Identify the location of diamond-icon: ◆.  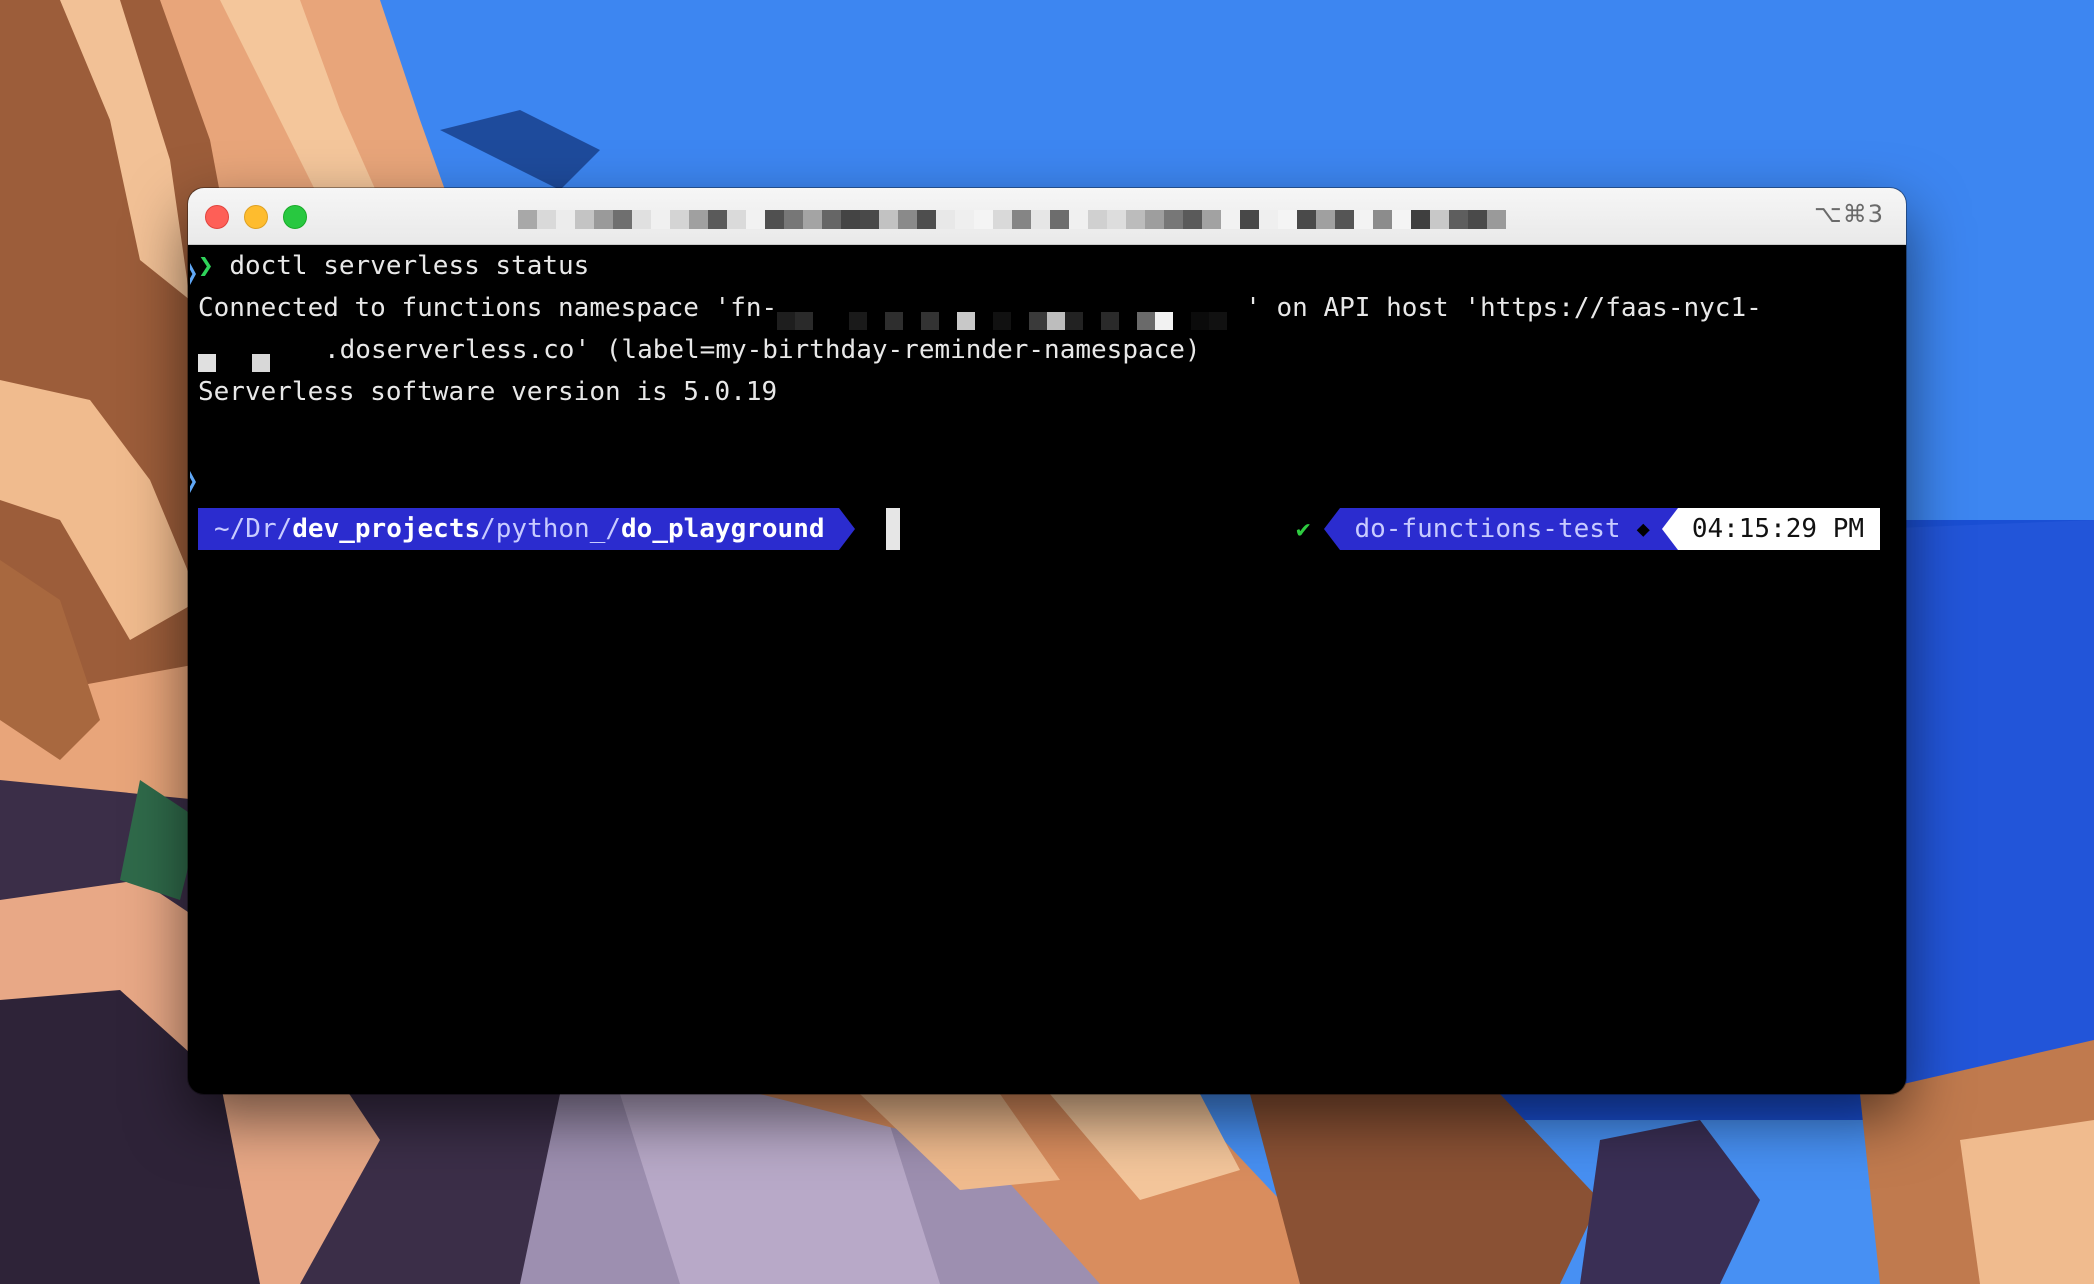
(1643, 529).